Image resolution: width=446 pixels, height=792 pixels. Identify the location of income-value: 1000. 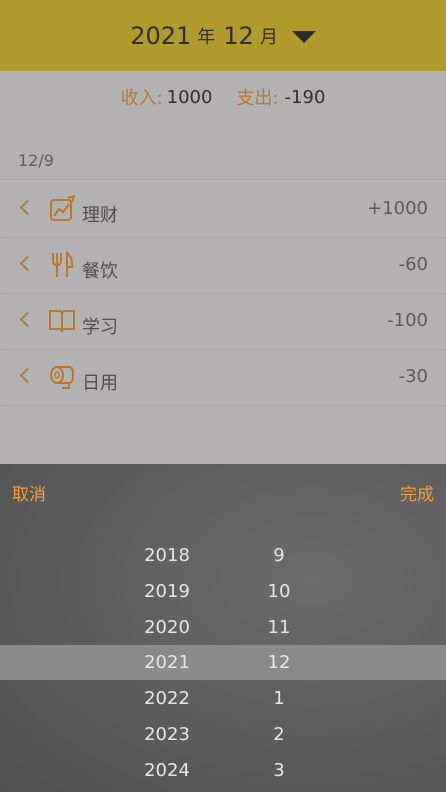
(189, 97).